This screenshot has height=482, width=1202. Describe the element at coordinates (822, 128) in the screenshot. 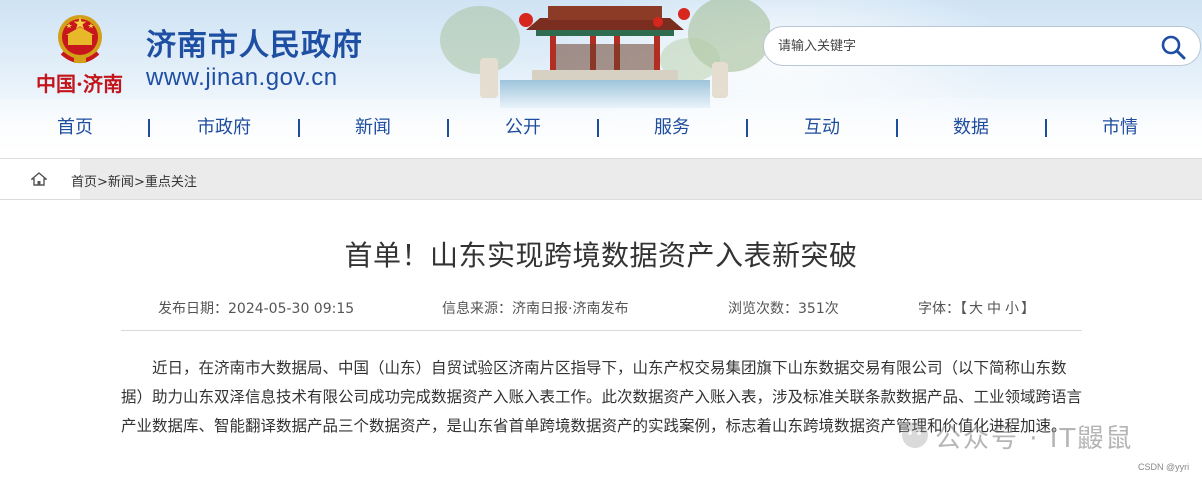

I see `nav-item-interaction: 互动` at that location.